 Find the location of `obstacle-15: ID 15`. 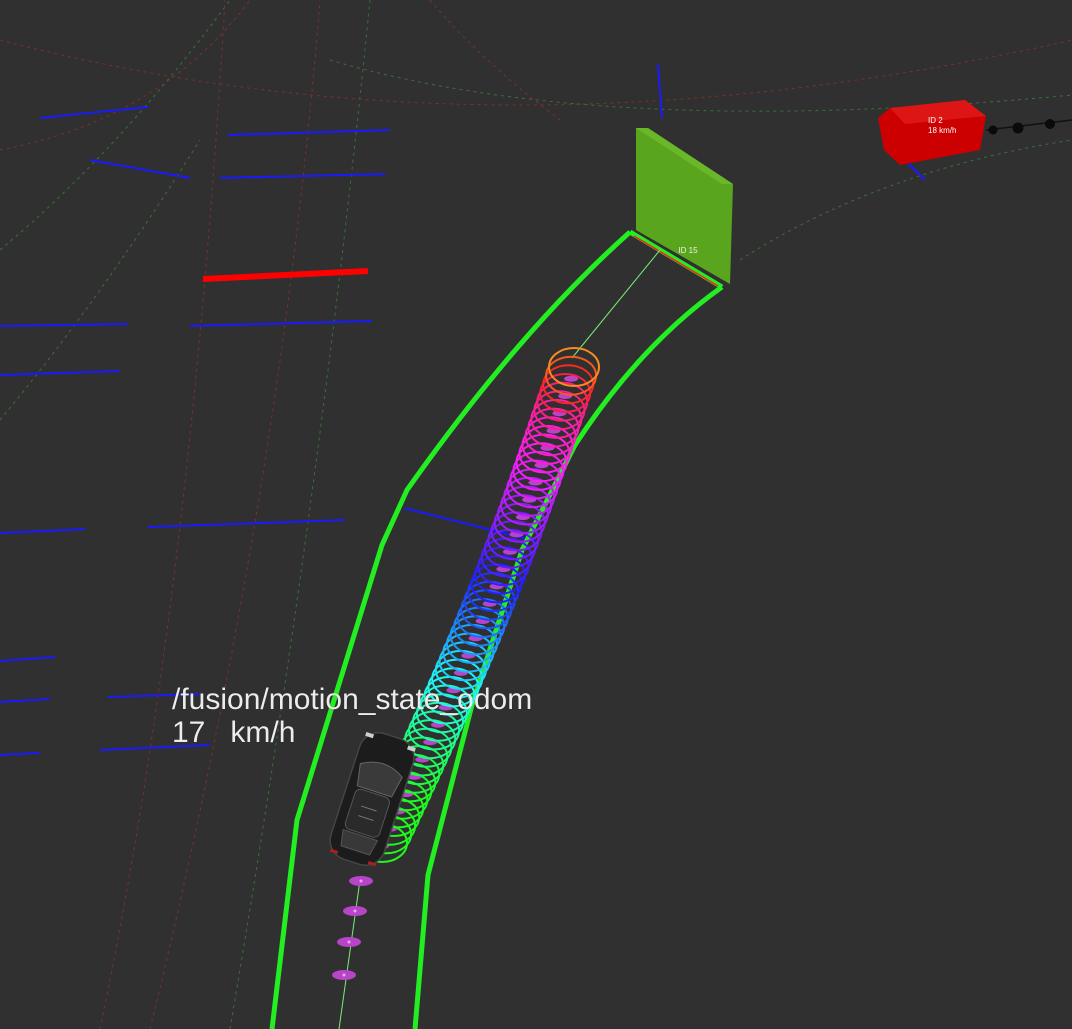

obstacle-15: ID 15 is located at coordinates (684, 206).